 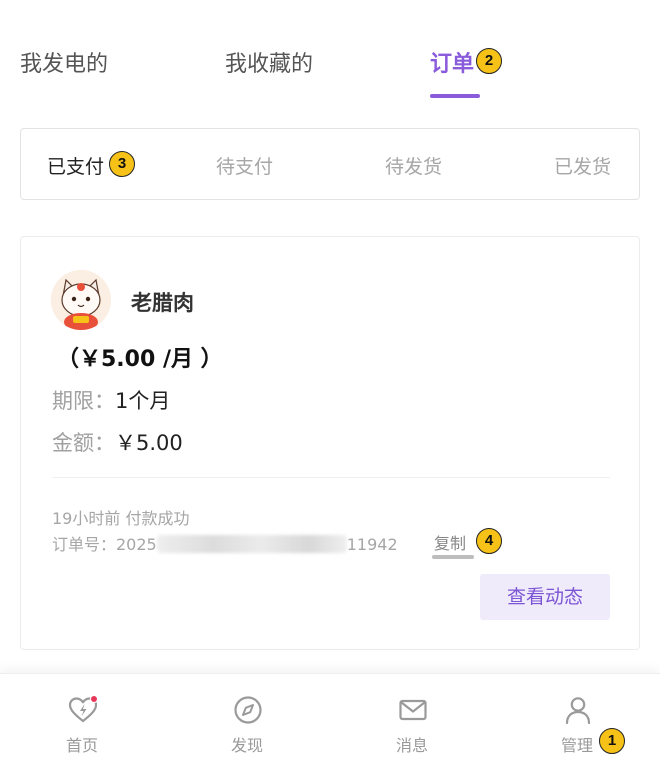 I want to click on order-status-filter: 已支付 3 待支付 待发货 已发货, so click(x=330, y=164).